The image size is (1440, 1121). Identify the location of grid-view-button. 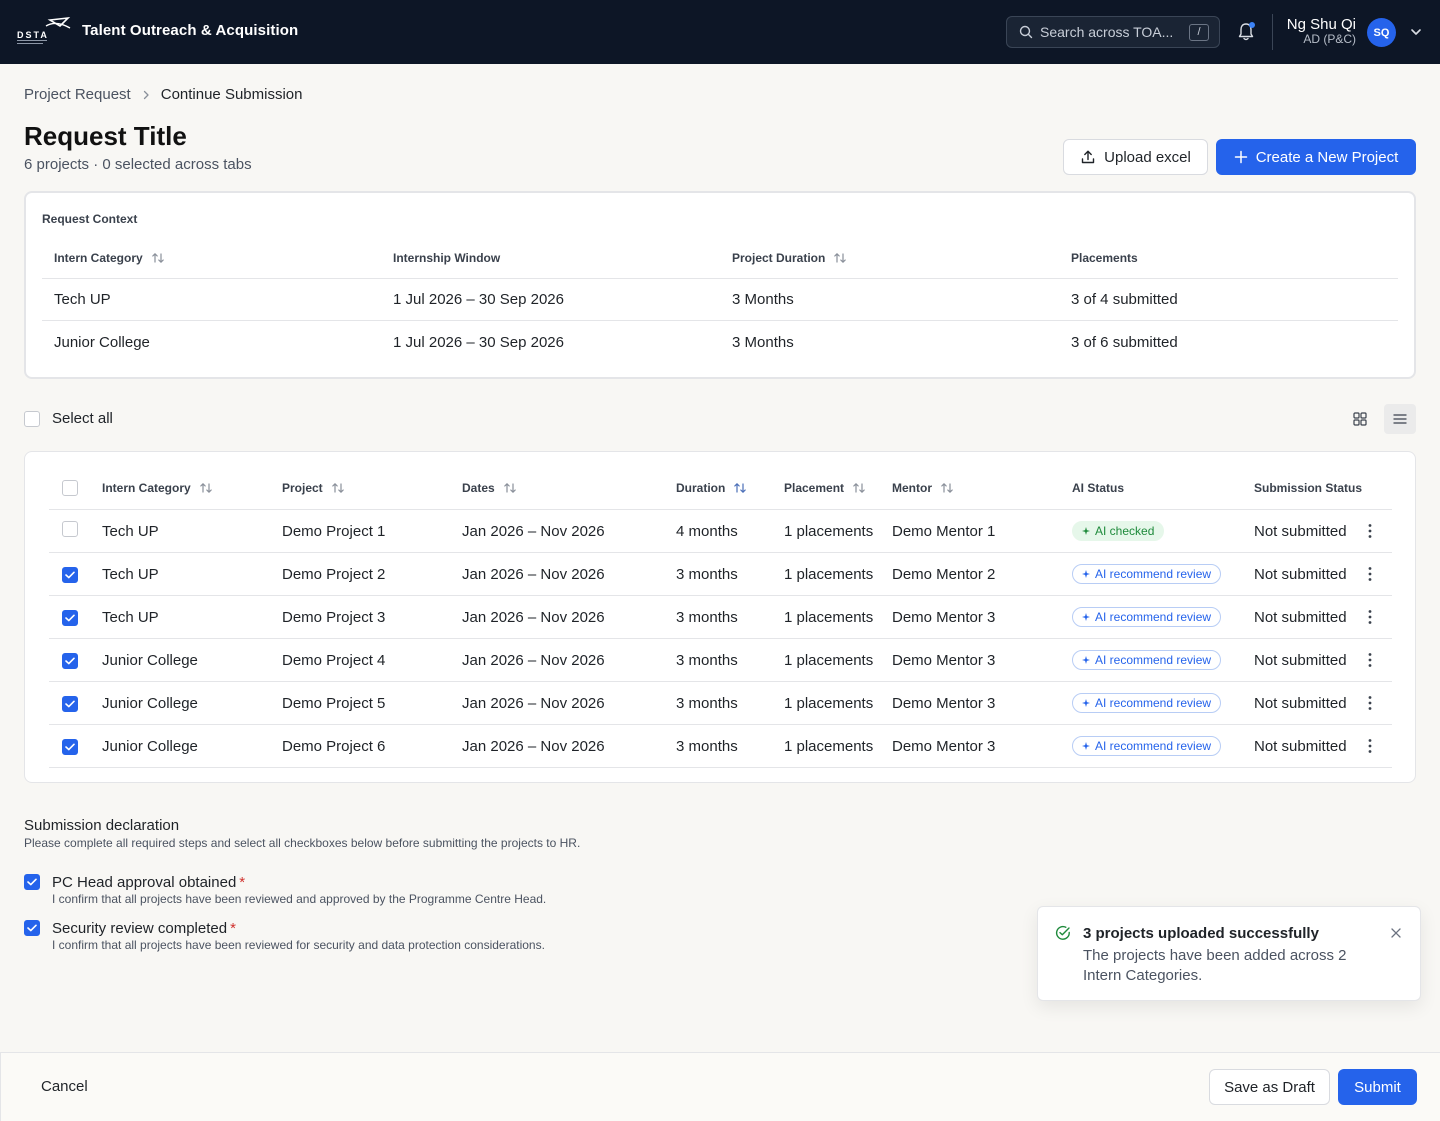
(1360, 419).